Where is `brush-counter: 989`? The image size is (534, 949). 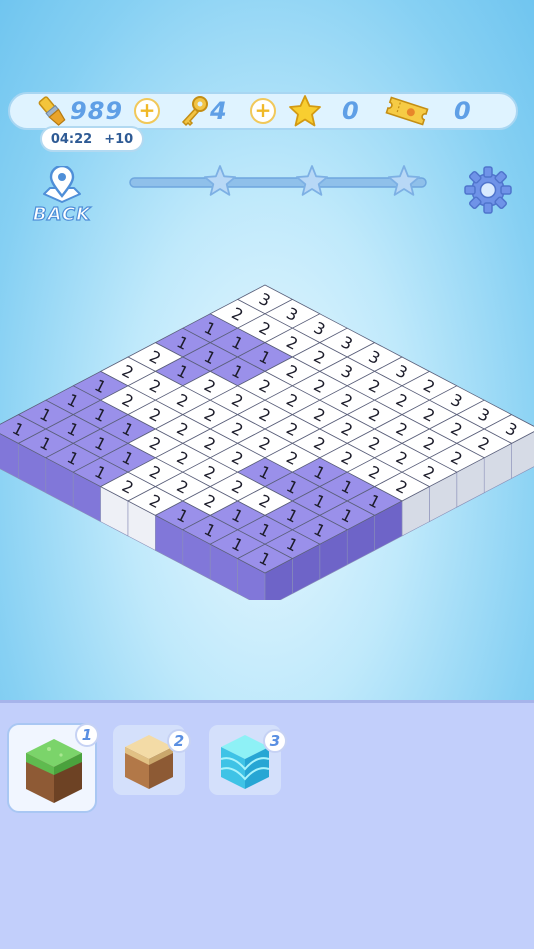
brush-counter: 989 is located at coordinates (78, 111).